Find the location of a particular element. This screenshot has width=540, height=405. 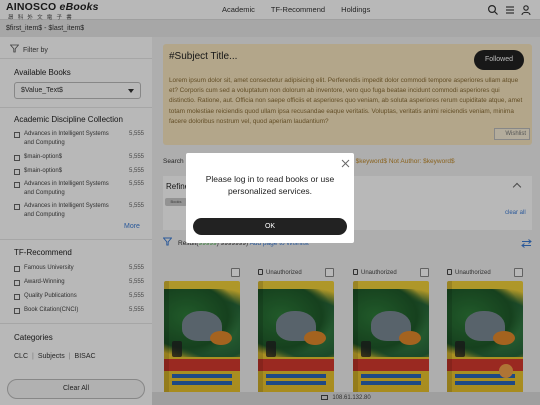

close-icon is located at coordinates (345, 163).